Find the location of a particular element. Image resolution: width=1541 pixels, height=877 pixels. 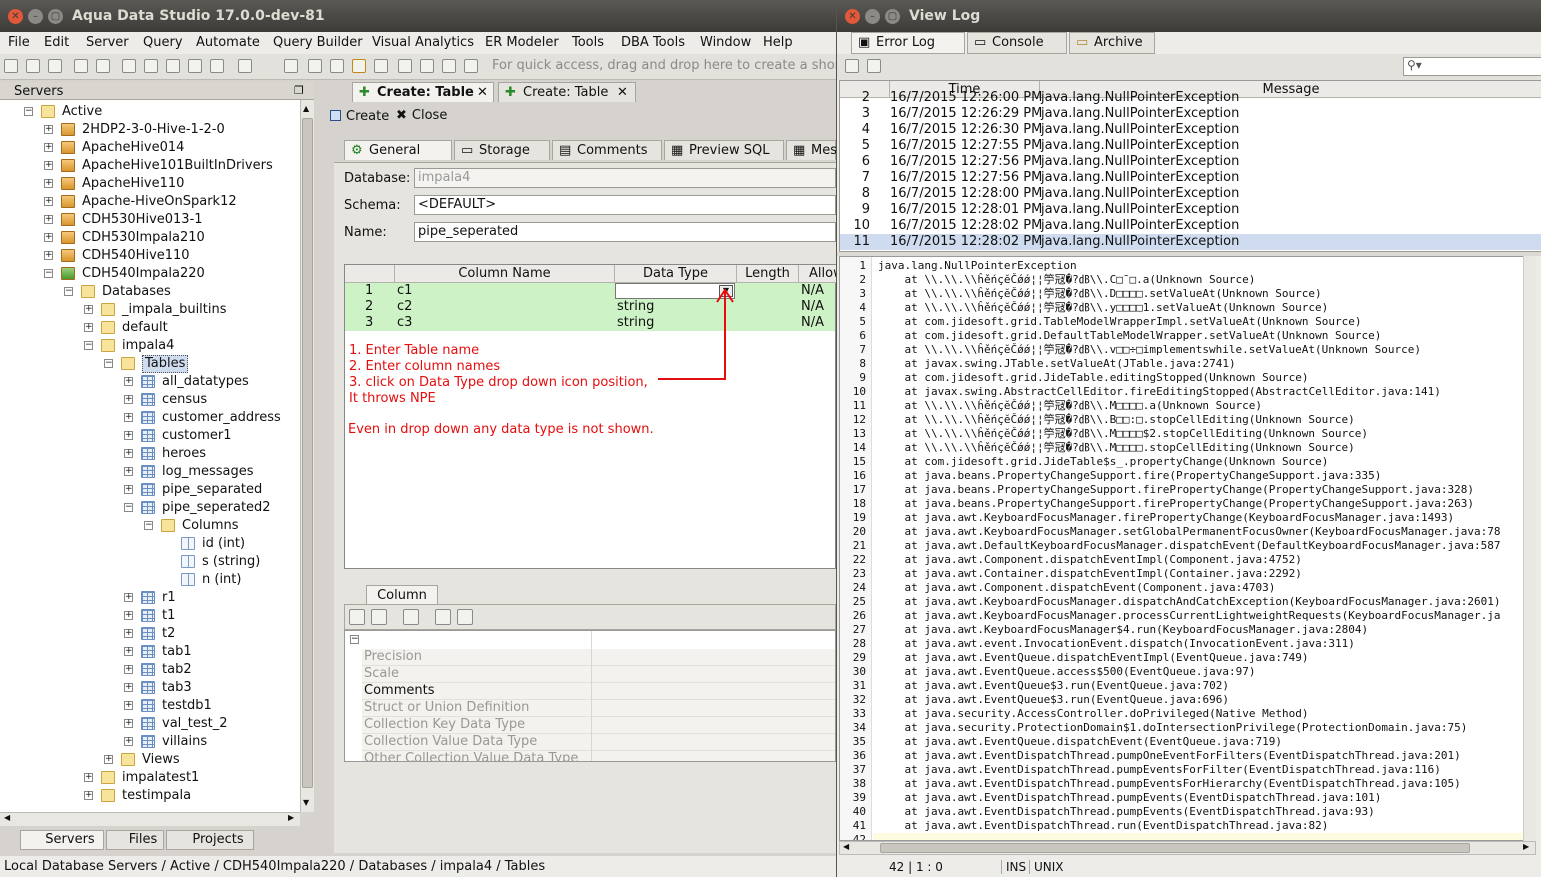

menu-file: File is located at coordinates (19, 42).